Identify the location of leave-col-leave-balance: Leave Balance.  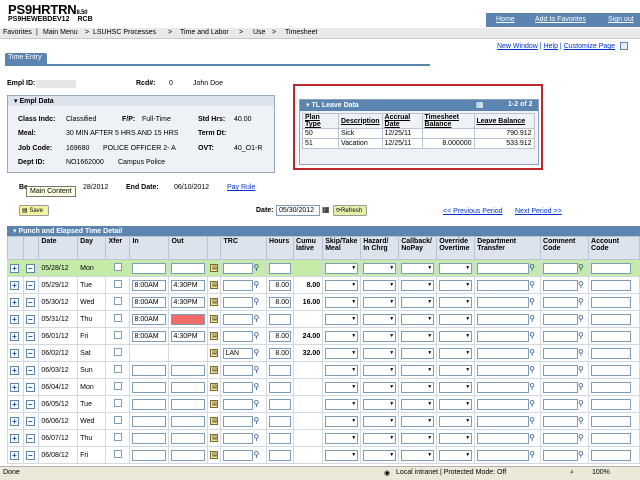
(504, 121).